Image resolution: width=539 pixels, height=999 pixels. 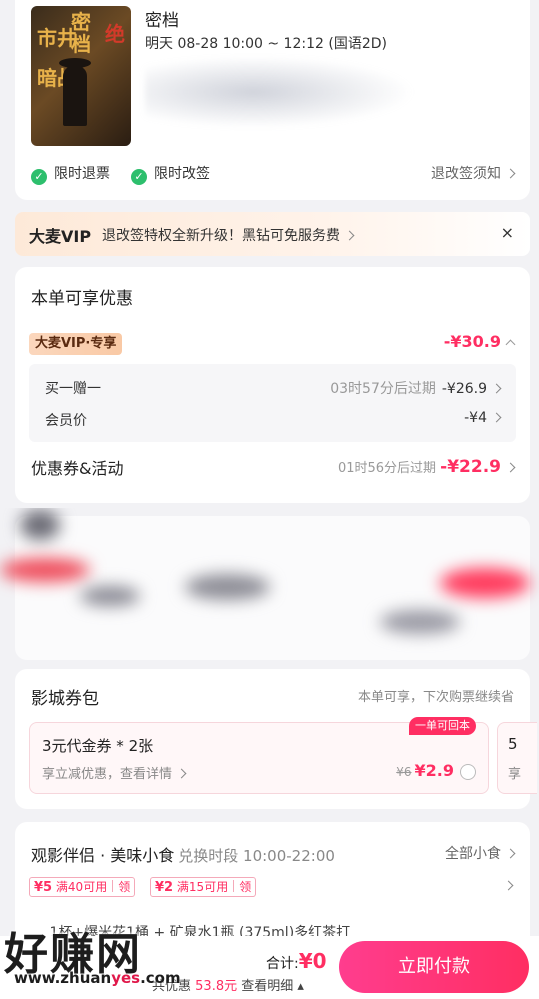 I want to click on section-title: 影城券包, so click(x=65, y=699).